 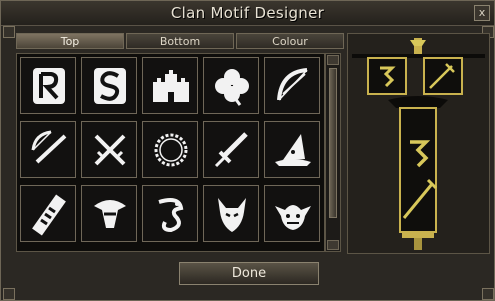 I want to click on motif-scrollbar, so click(x=333, y=152).